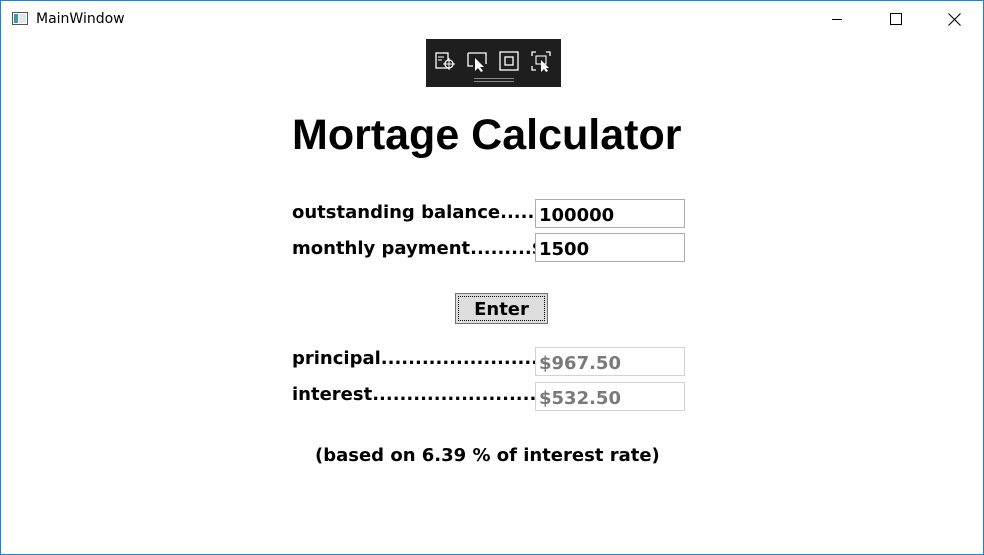 The image size is (984, 555). Describe the element at coordinates (487, 135) in the screenshot. I see `page-title: Mortage Calculator` at that location.